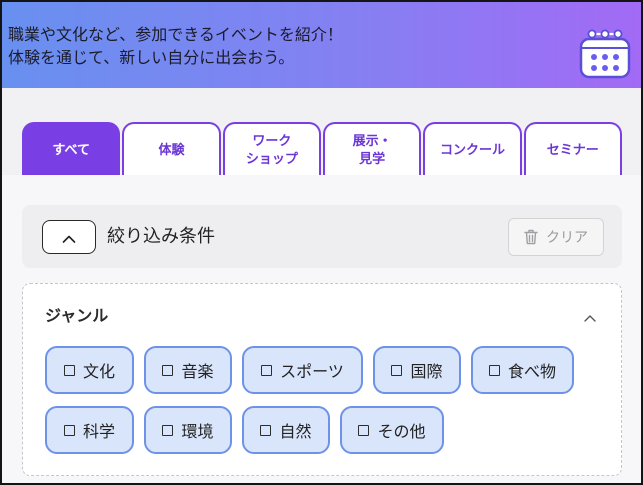  I want to click on filter-toggle-button, so click(69, 237).